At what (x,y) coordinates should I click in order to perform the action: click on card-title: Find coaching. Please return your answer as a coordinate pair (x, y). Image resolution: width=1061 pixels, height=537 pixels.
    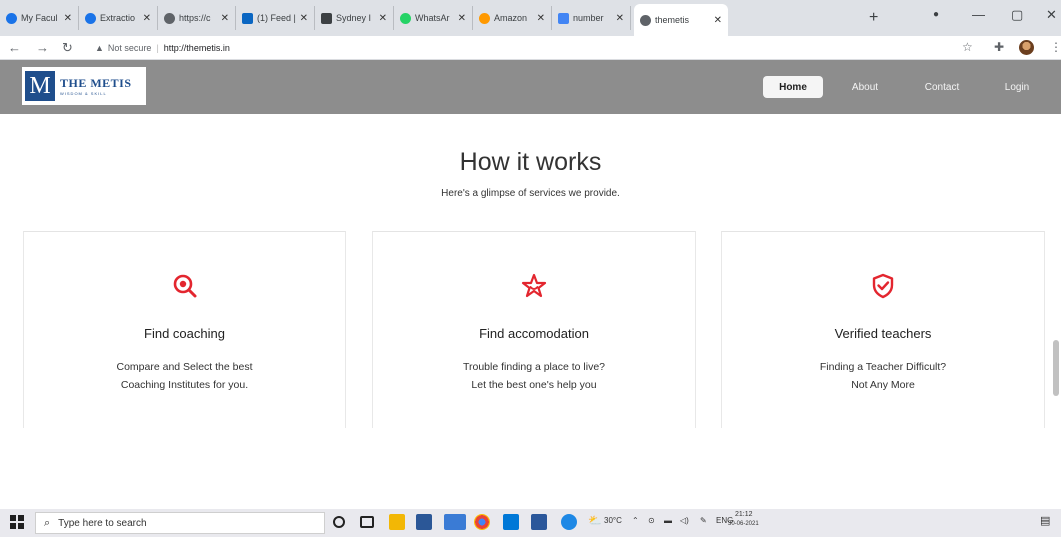
    Looking at the image, I should click on (184, 333).